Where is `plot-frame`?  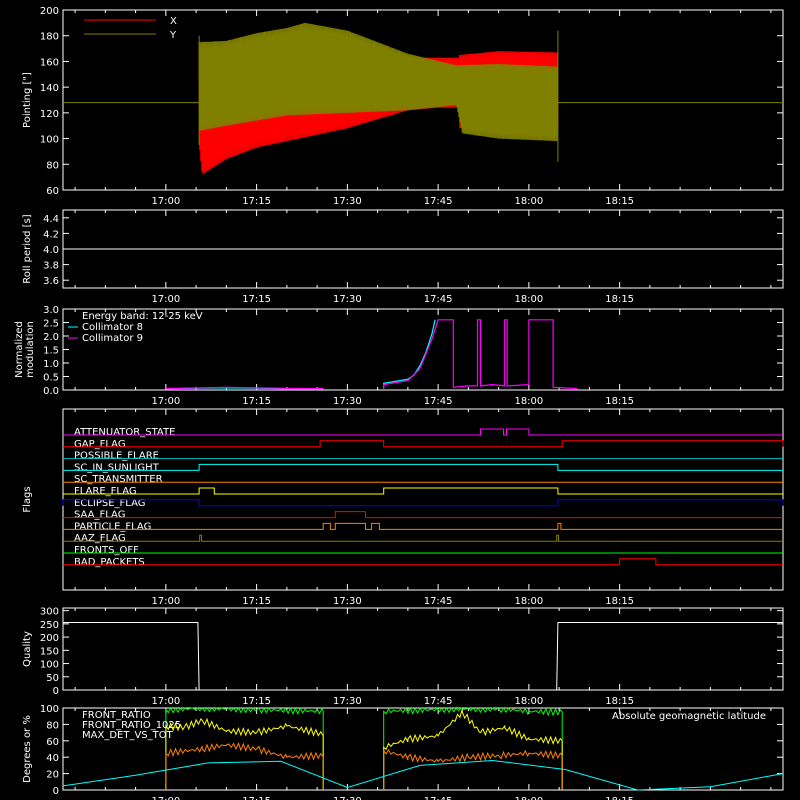 plot-frame is located at coordinates (423, 649).